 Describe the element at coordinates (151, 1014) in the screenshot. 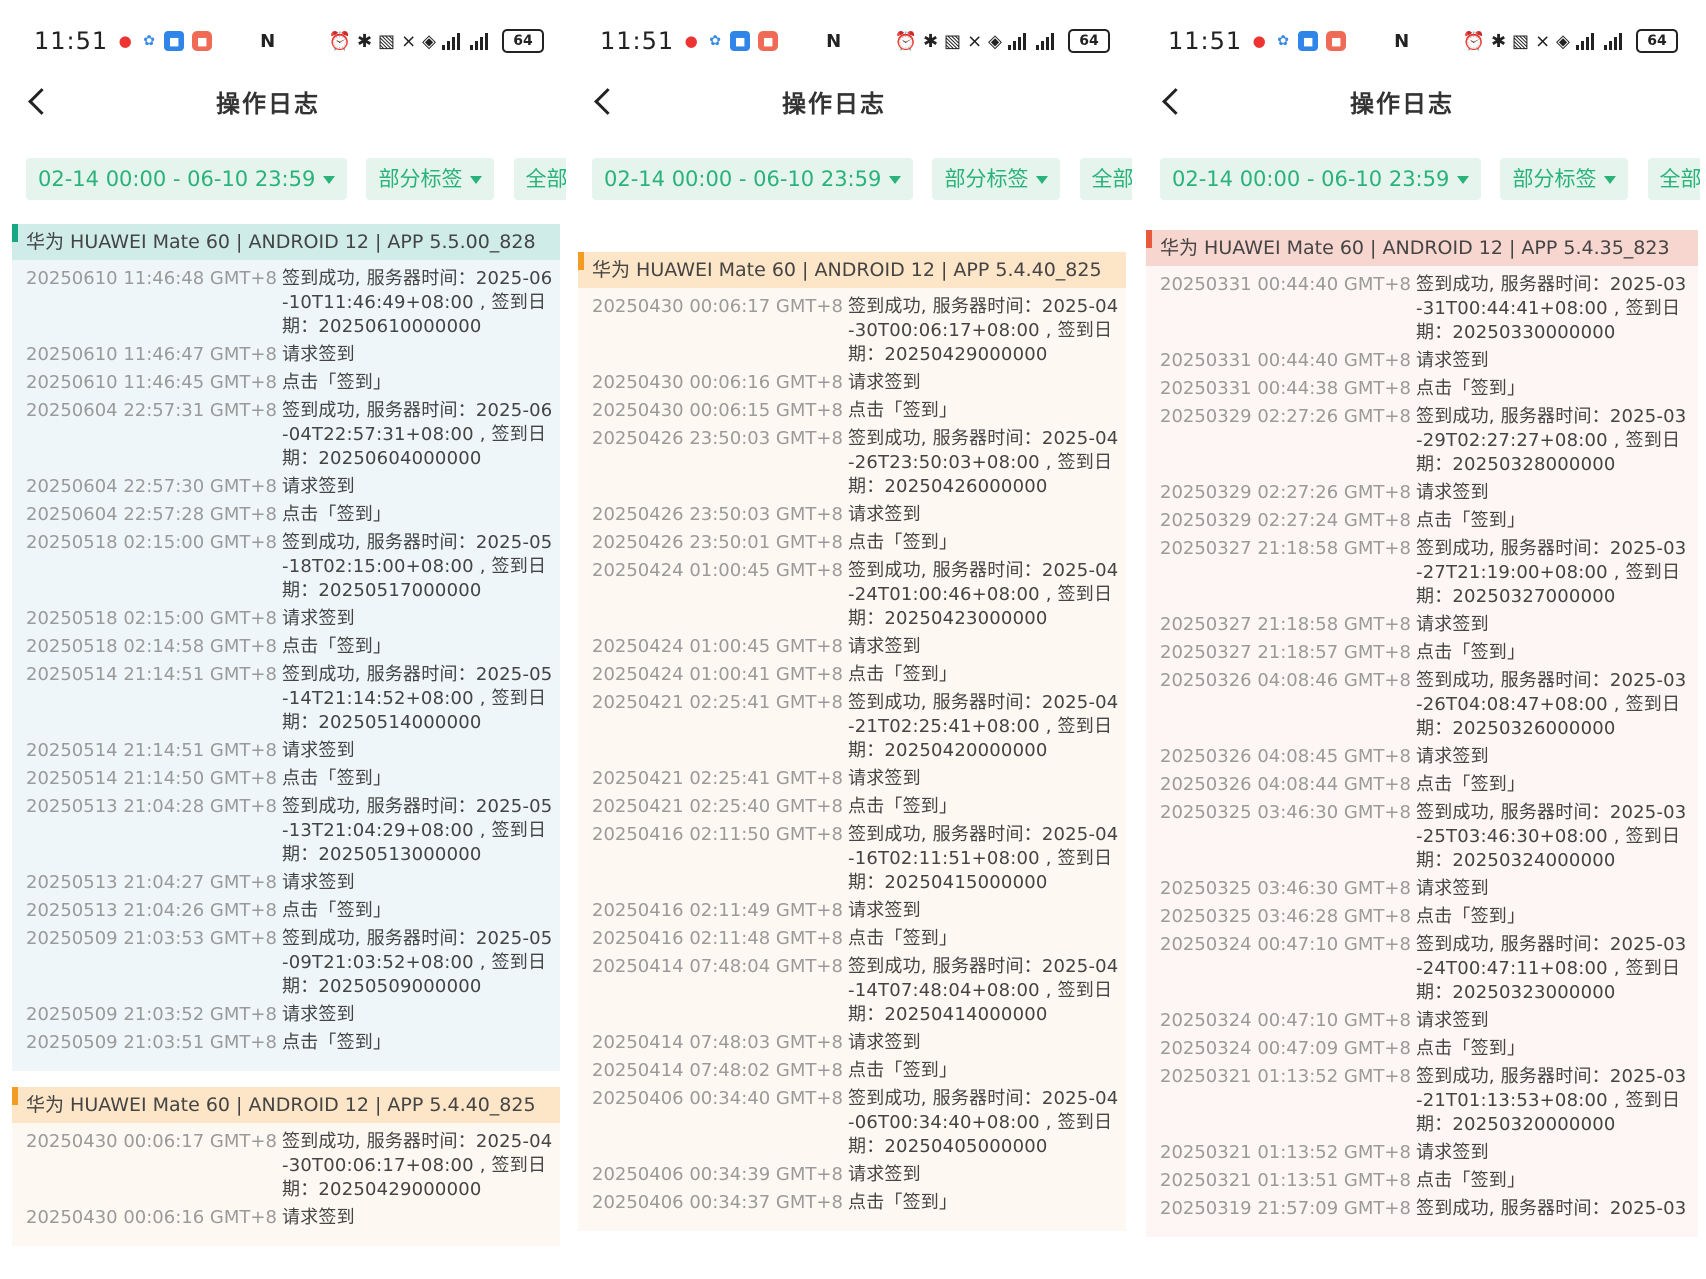

I see `log-timestamp: 20250509 21:03:52 GMT+8` at that location.